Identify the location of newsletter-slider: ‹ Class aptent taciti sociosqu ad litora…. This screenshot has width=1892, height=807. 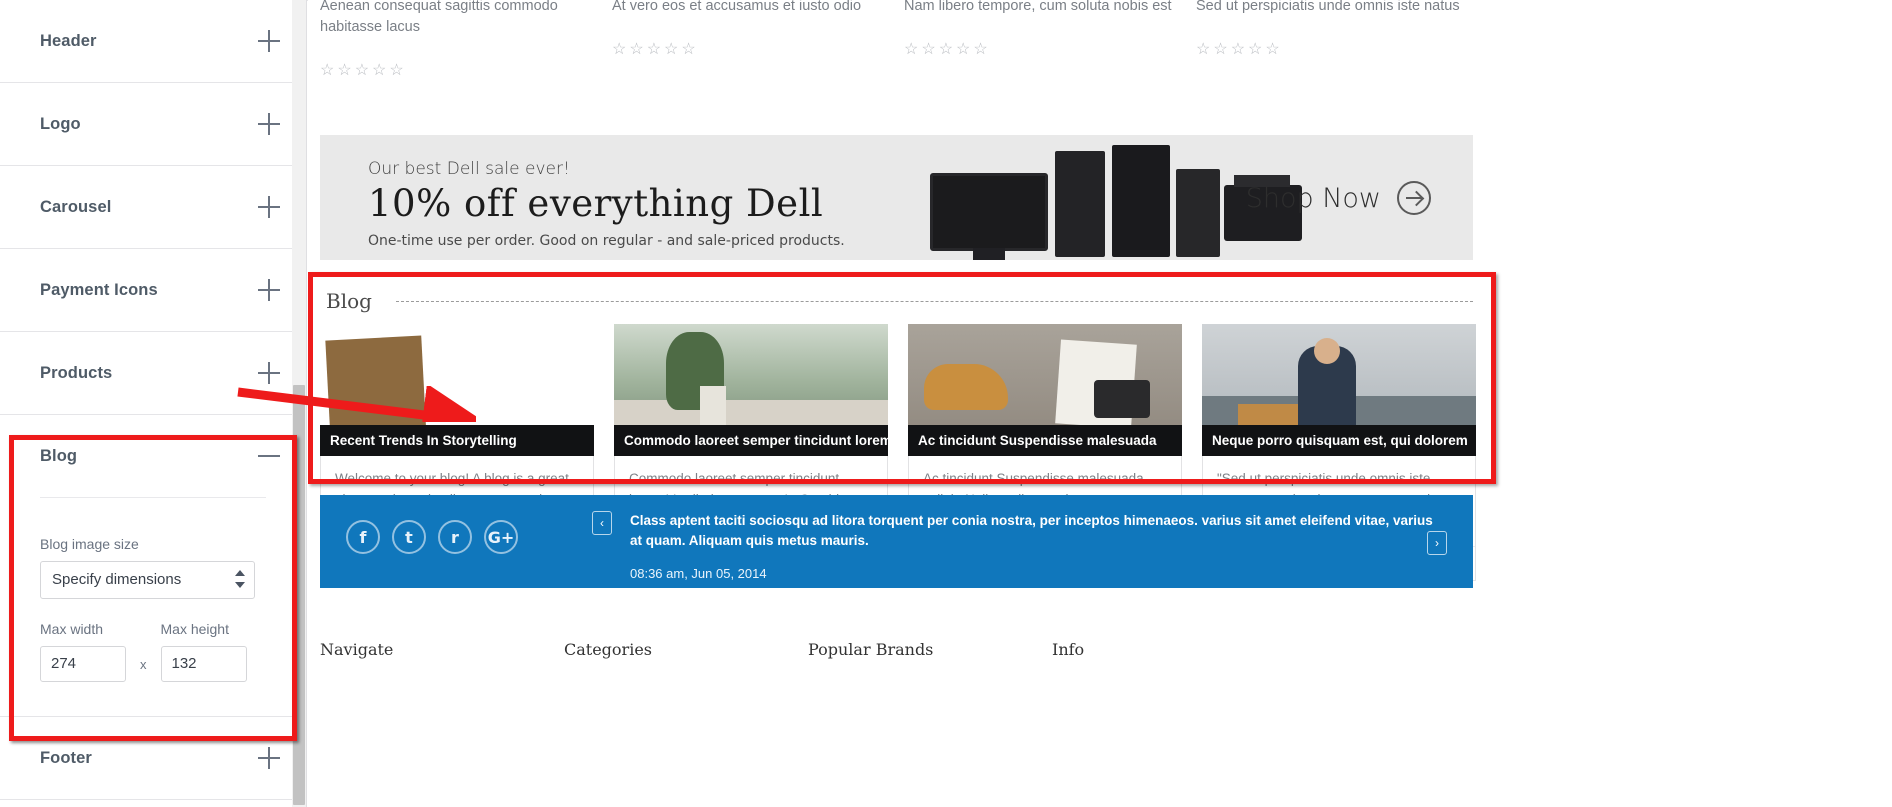
(1019, 546).